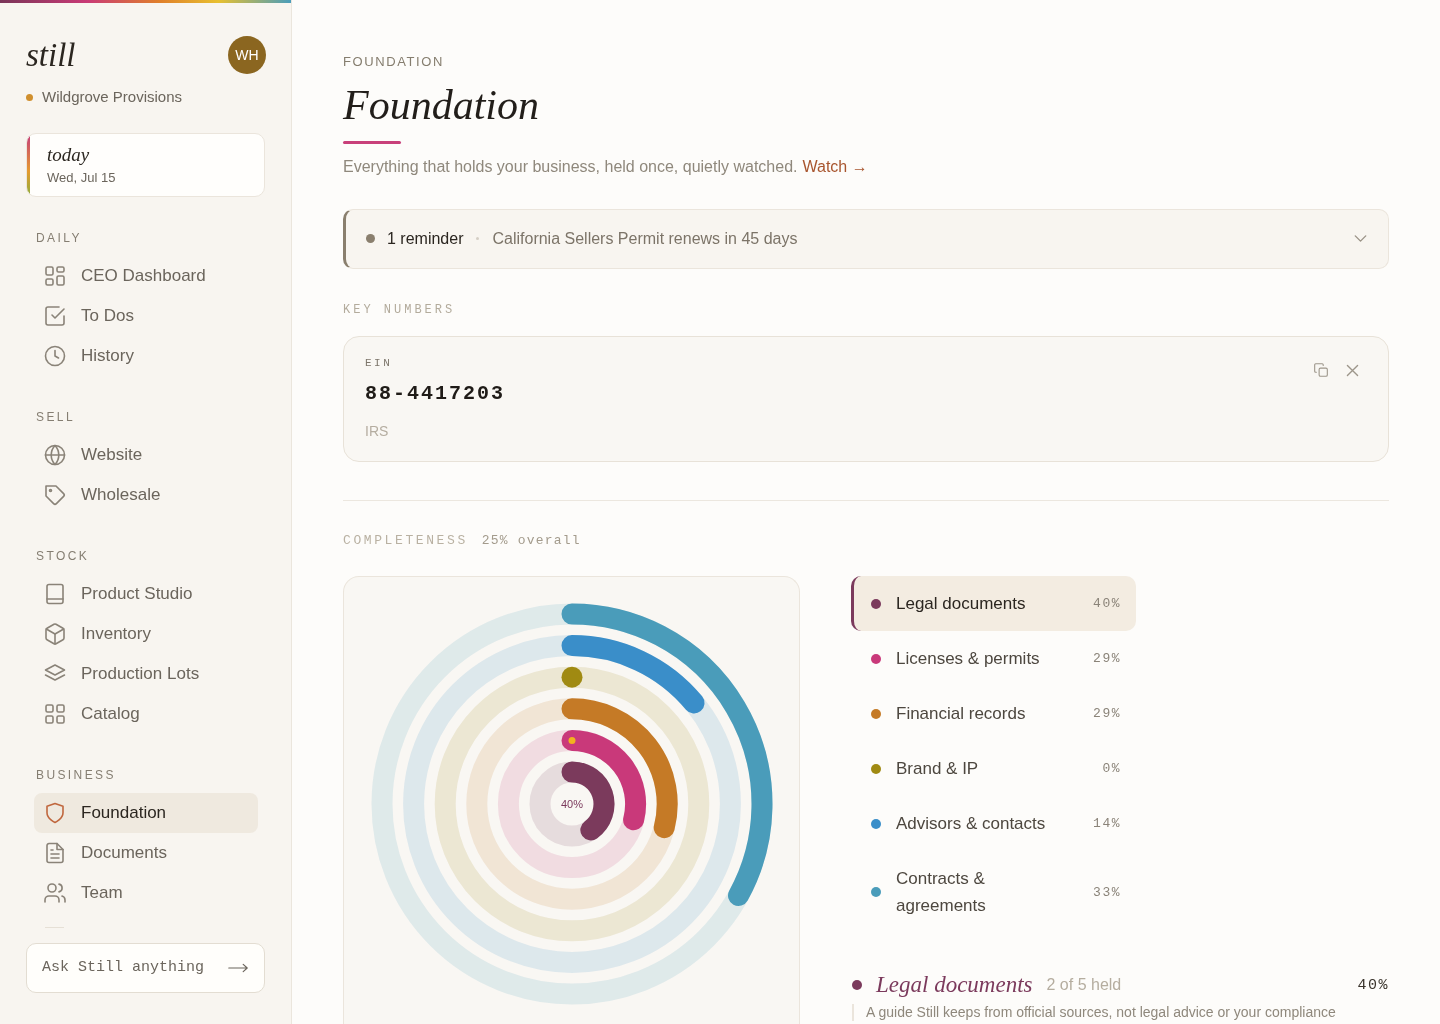 The image size is (1440, 1024). What do you see at coordinates (425, 238) in the screenshot?
I see `reminder-count: 1 reminder` at bounding box center [425, 238].